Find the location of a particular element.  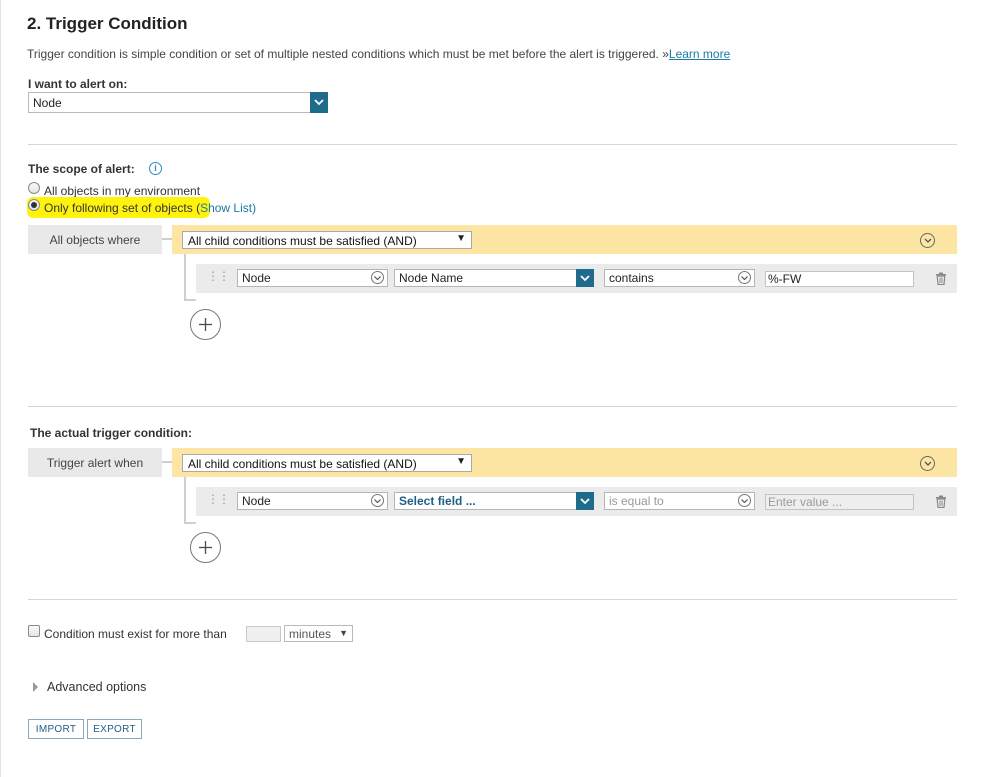

scope-label: The scope of alert: is located at coordinates (81, 169).